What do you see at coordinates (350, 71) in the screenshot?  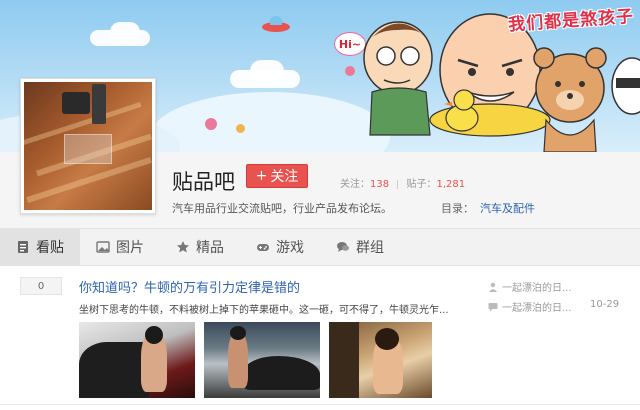 I see `flower-decoration` at bounding box center [350, 71].